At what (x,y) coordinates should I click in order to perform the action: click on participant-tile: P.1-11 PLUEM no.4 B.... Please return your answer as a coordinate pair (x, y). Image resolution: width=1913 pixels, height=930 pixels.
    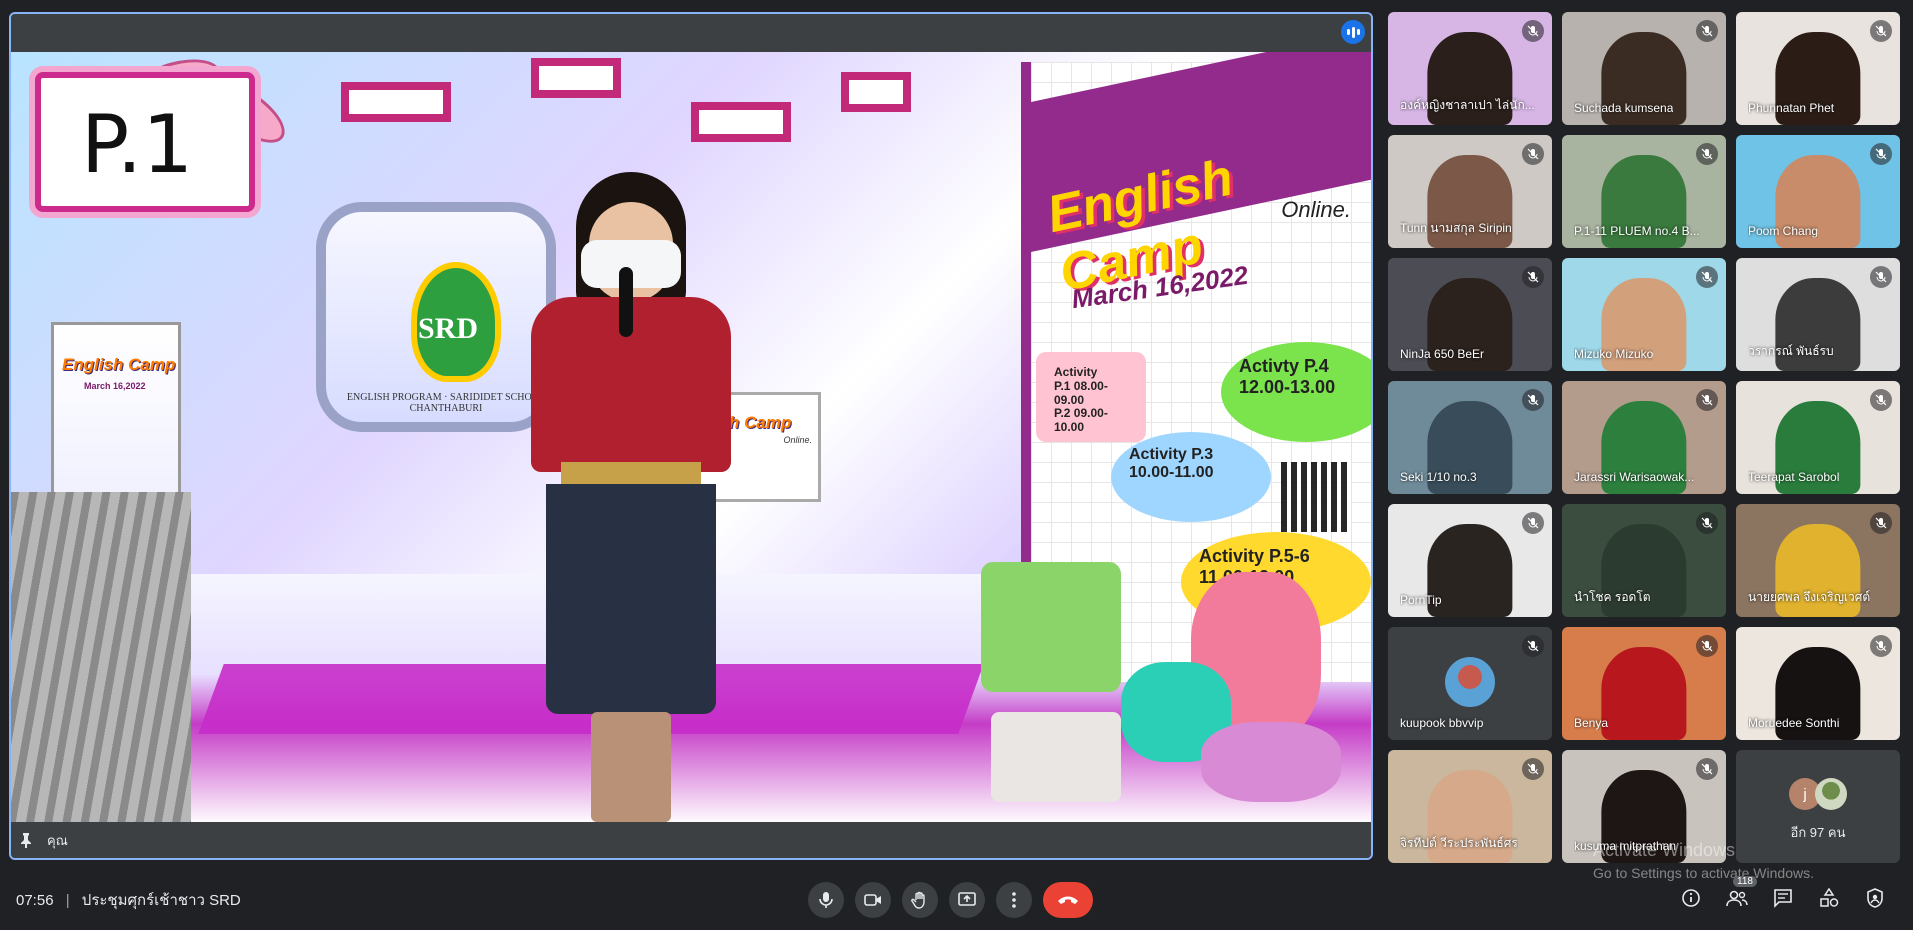
    Looking at the image, I should click on (1644, 191).